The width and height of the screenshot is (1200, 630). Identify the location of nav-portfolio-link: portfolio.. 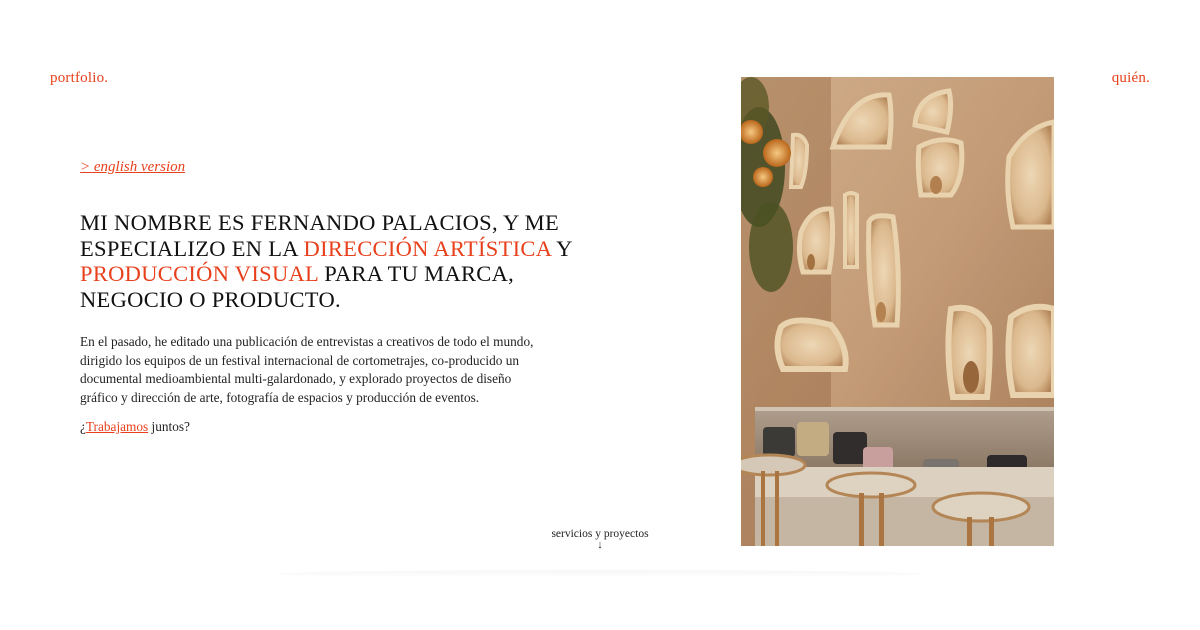
(79, 78).